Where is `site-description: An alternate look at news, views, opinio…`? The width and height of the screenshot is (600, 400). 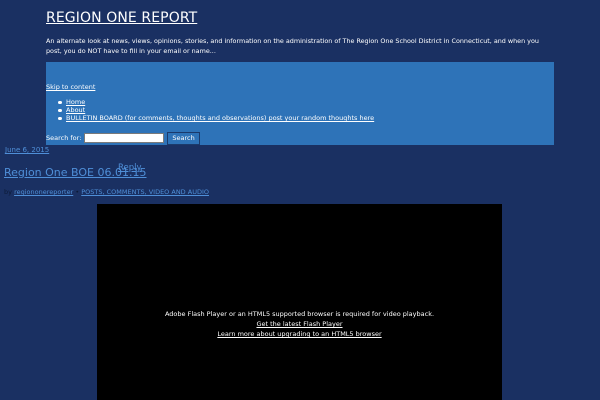 site-description: An alternate look at news, views, opinio… is located at coordinates (292, 46).